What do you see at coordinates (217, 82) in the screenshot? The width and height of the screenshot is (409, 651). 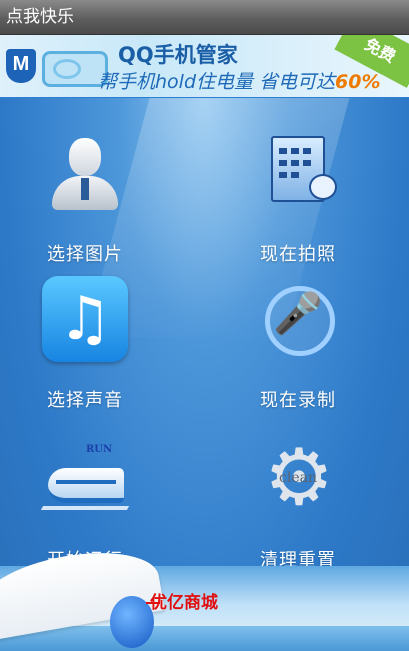 I see `banner-subtitle-text: 帮手机hold住电量 省电可达` at bounding box center [217, 82].